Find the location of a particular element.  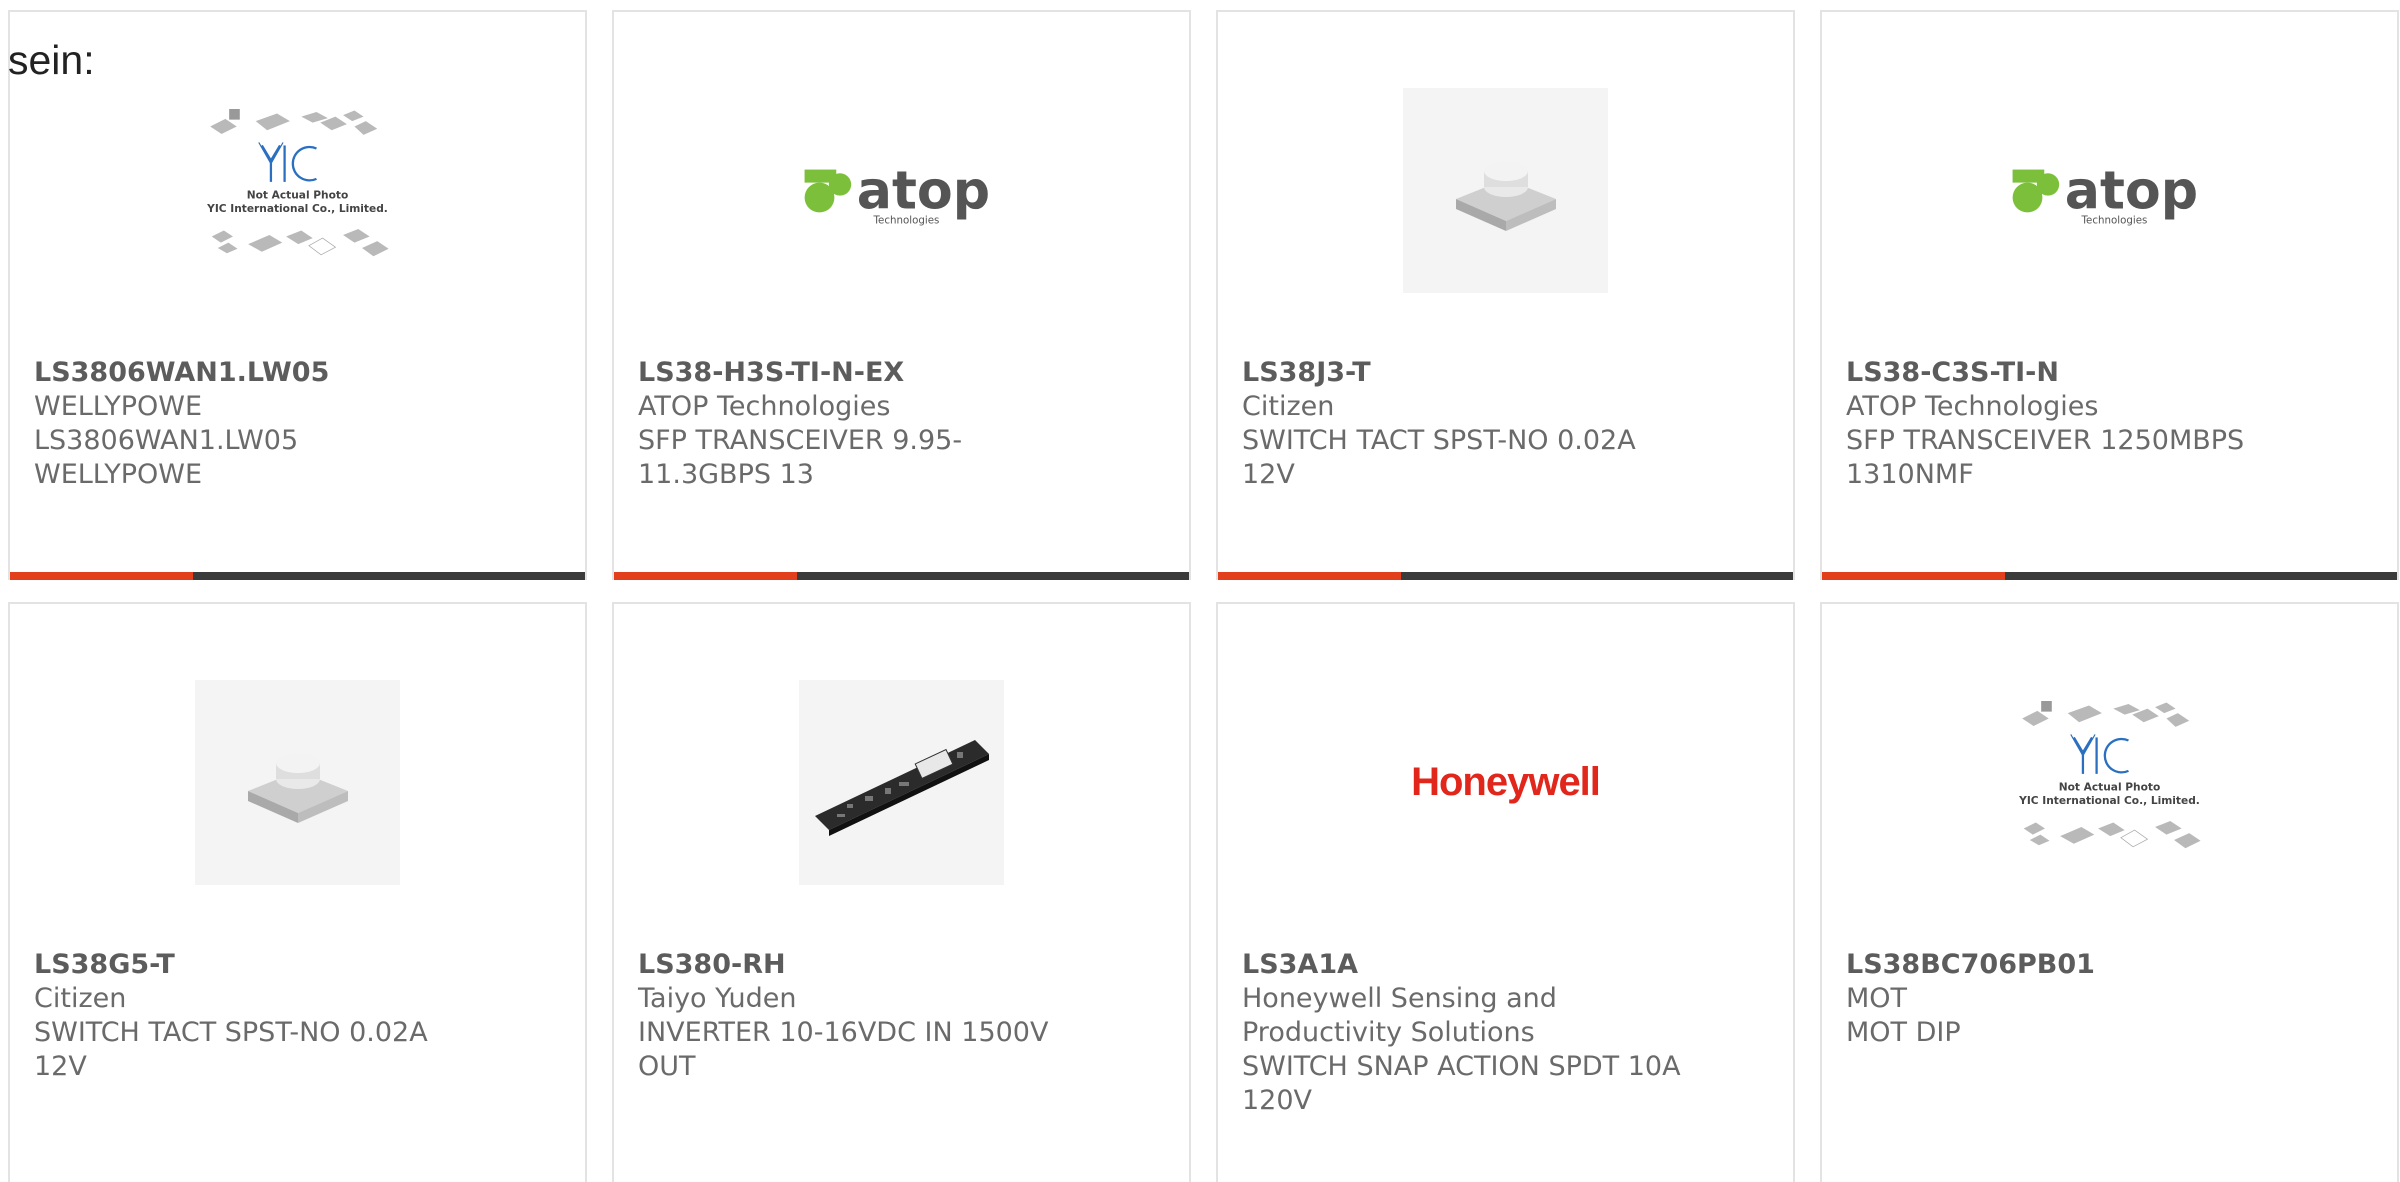

part-number: LS38J3-T is located at coordinates (1507, 373).